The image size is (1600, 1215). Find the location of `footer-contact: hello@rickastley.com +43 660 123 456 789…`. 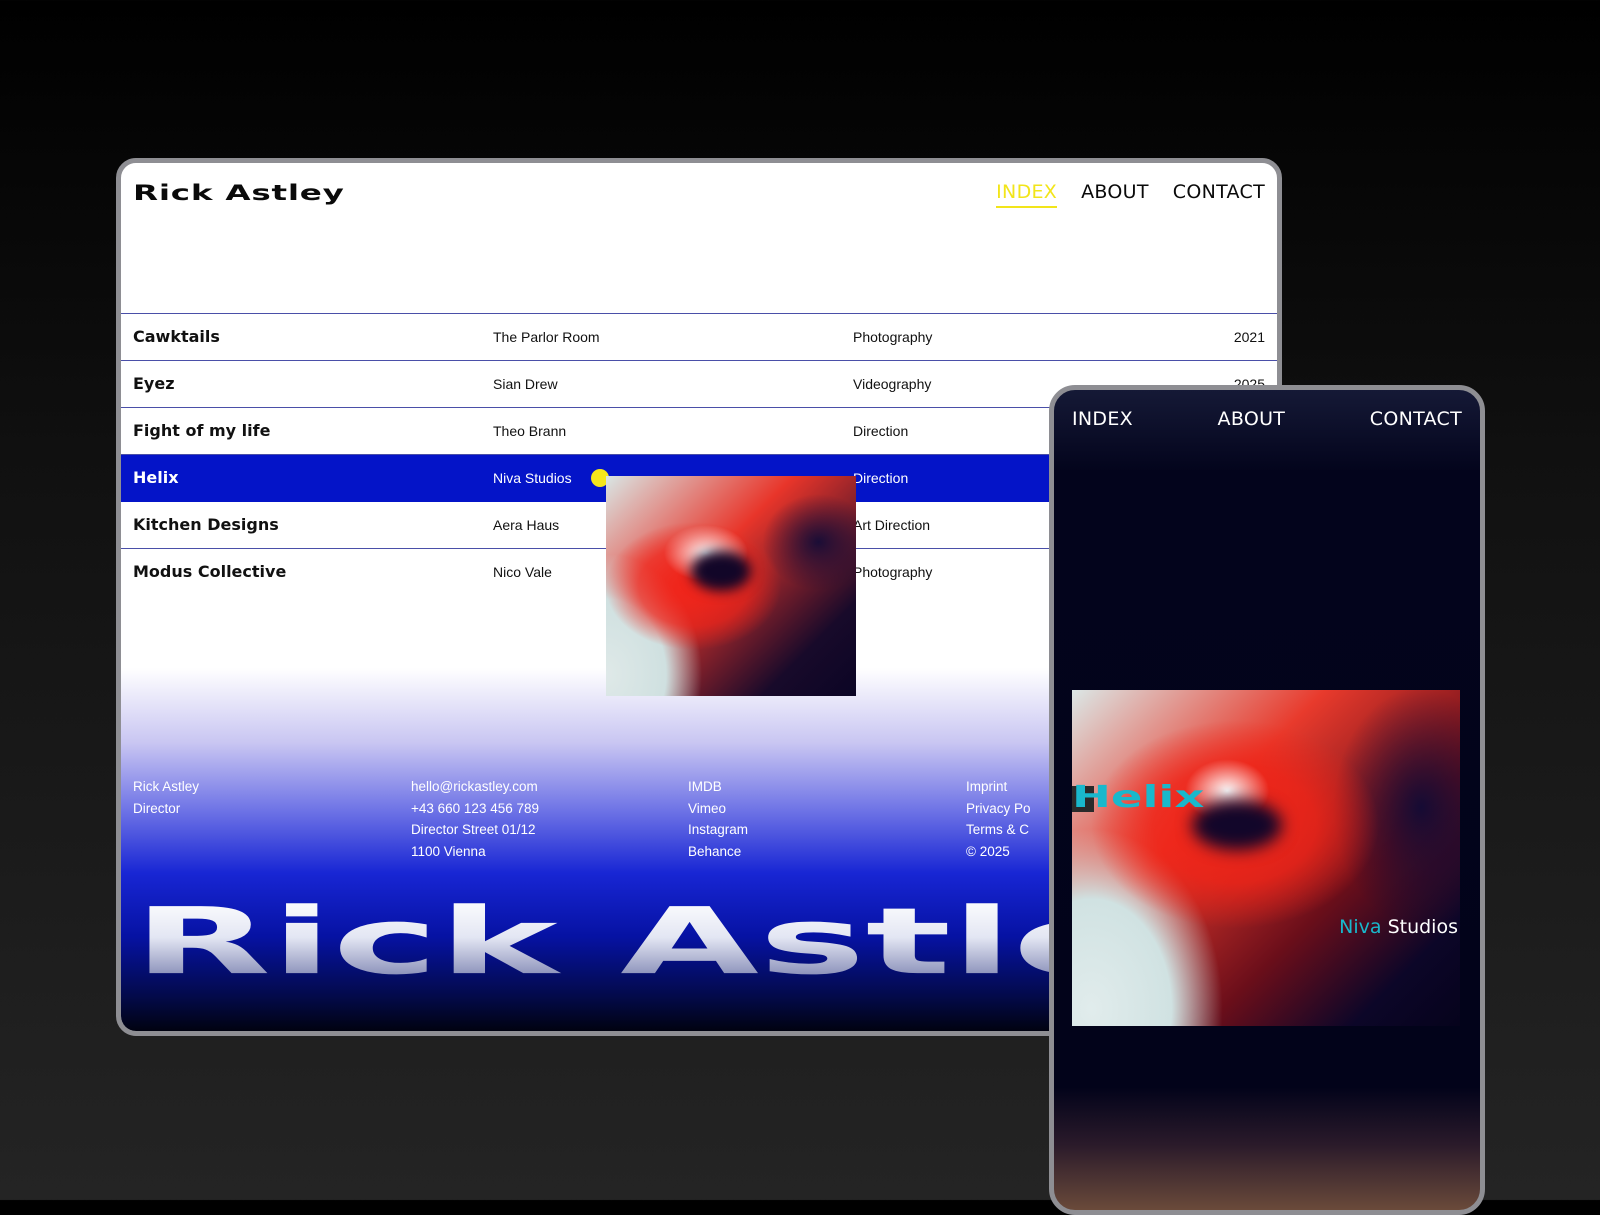

footer-contact: hello@rickastley.com +43 660 123 456 789… is located at coordinates (475, 819).